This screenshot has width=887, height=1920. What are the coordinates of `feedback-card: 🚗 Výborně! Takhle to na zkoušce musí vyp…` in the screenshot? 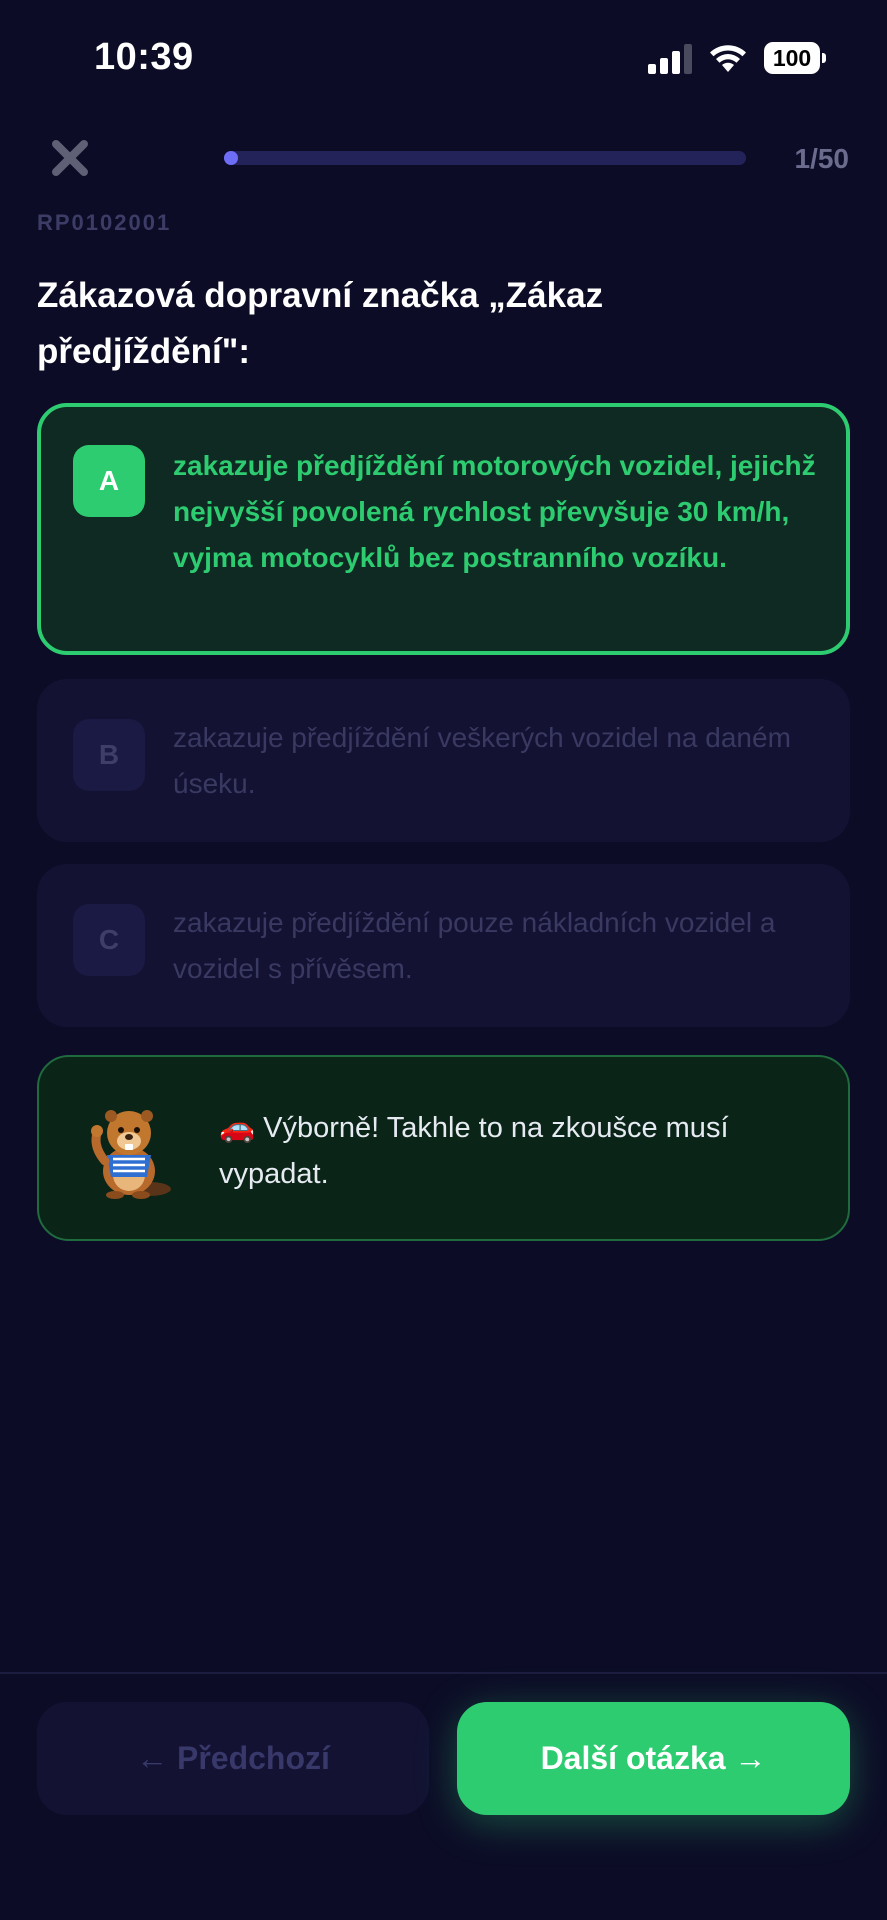 It's located at (443, 1148).